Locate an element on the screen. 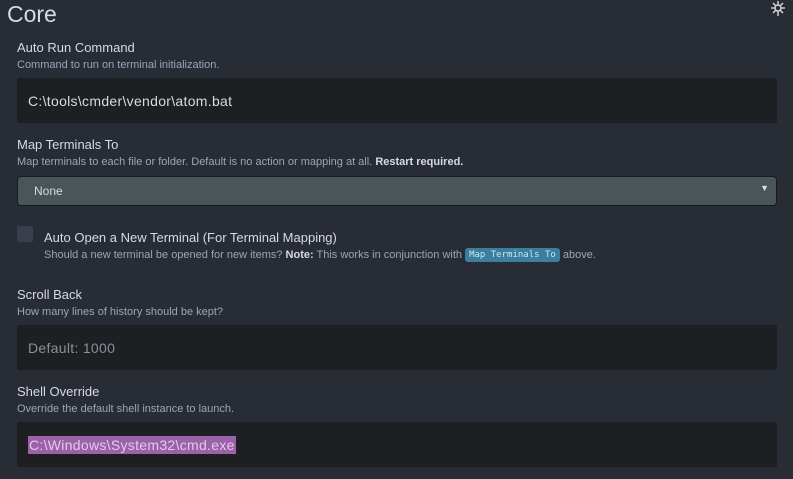 The image size is (793, 479). auto-run-command-label: Auto Run Command is located at coordinates (76, 47).